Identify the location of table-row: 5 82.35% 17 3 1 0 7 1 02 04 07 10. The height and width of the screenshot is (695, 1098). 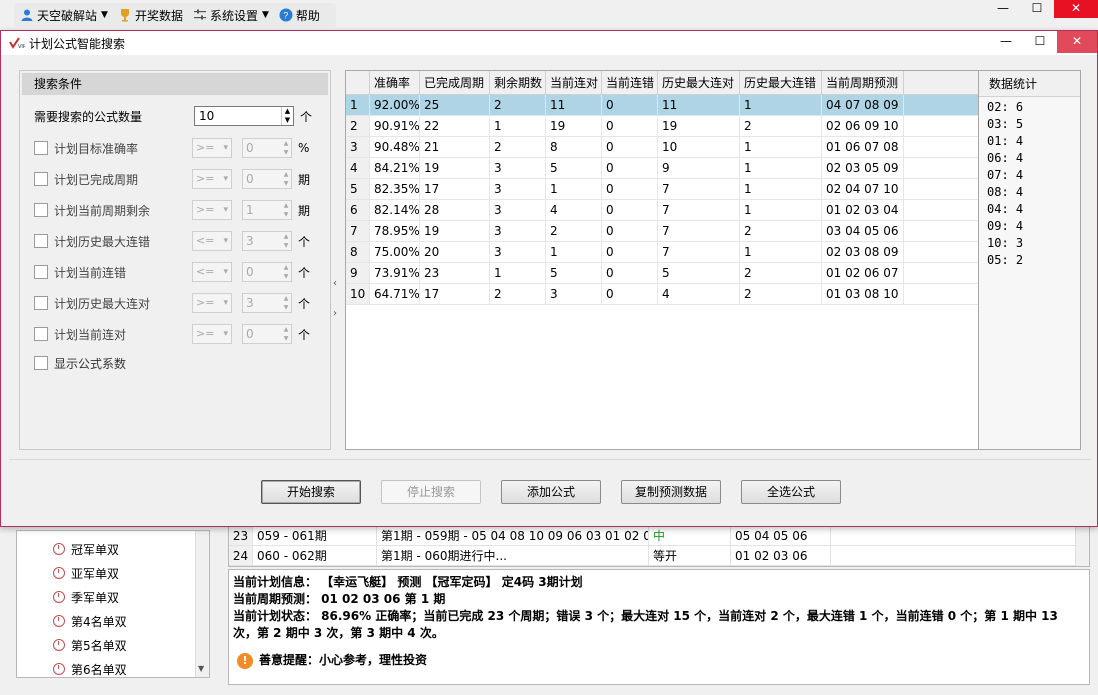
(662, 189).